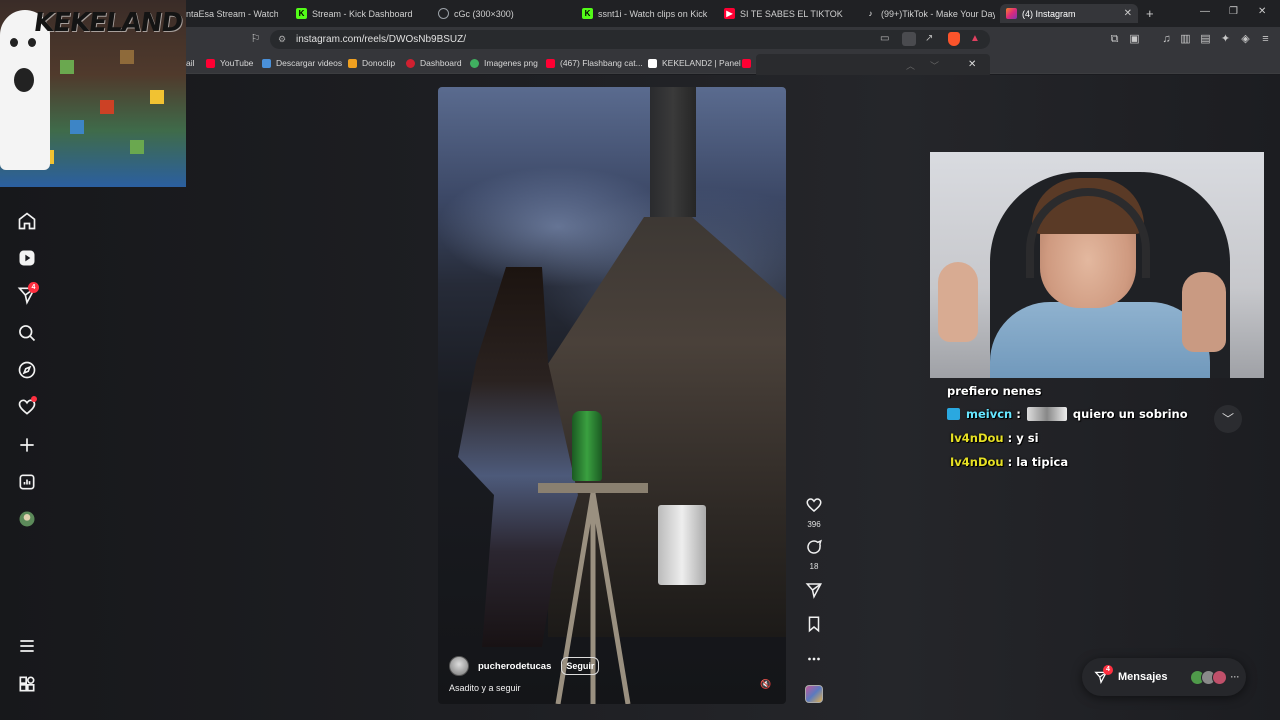 This screenshot has width=1280, height=720. Describe the element at coordinates (27, 646) in the screenshot. I see `more-menu-icon` at that location.